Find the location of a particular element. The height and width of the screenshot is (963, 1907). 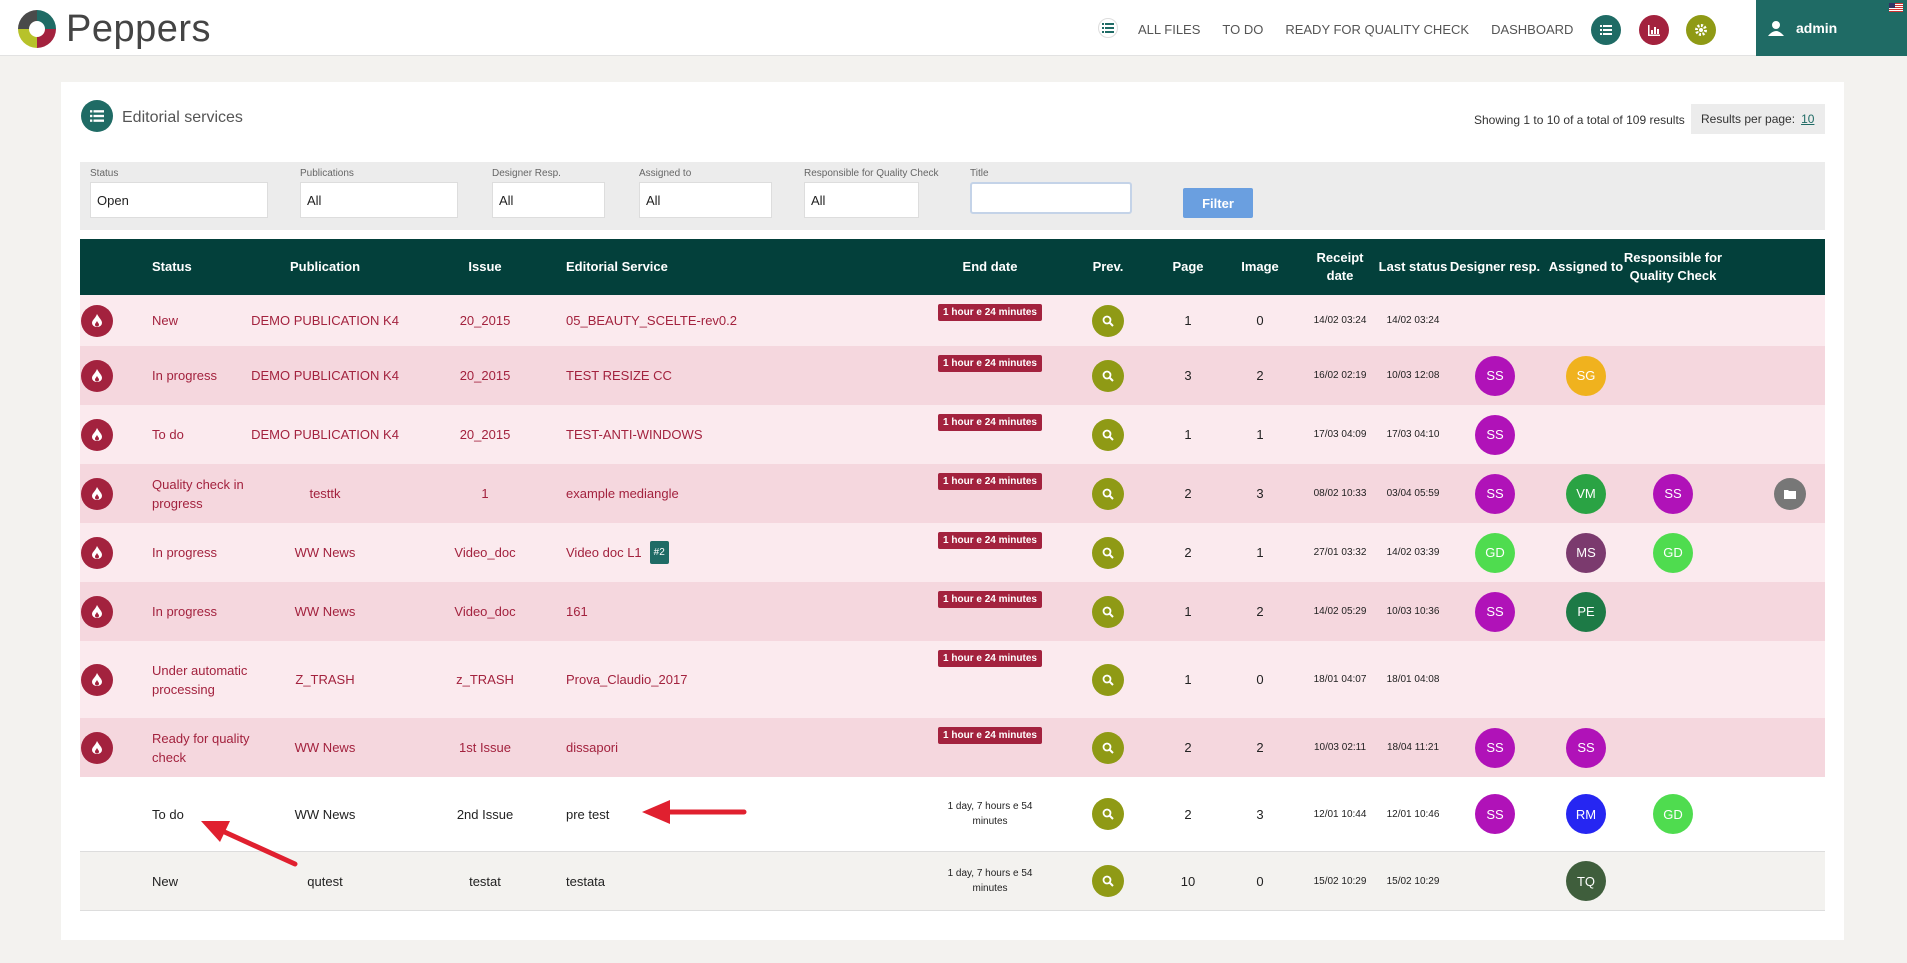

editorial-service-link: Video doc L1 is located at coordinates (604, 552).